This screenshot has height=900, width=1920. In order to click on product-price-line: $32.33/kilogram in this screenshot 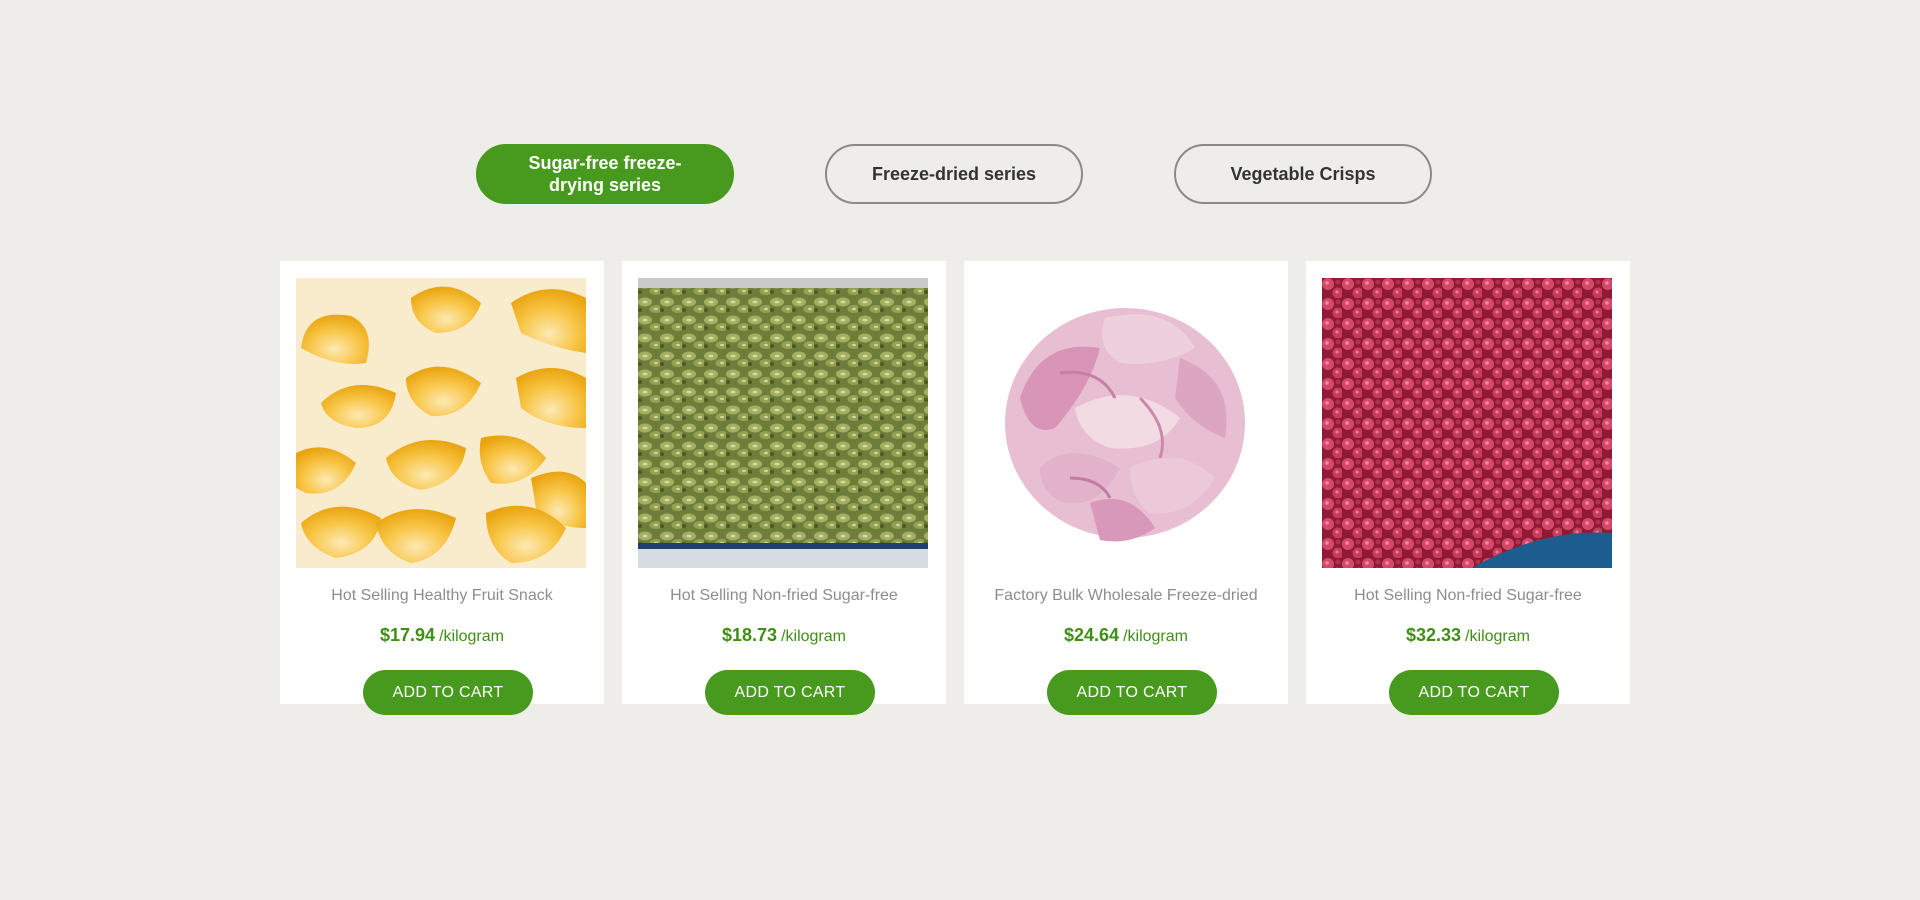, I will do `click(1468, 635)`.